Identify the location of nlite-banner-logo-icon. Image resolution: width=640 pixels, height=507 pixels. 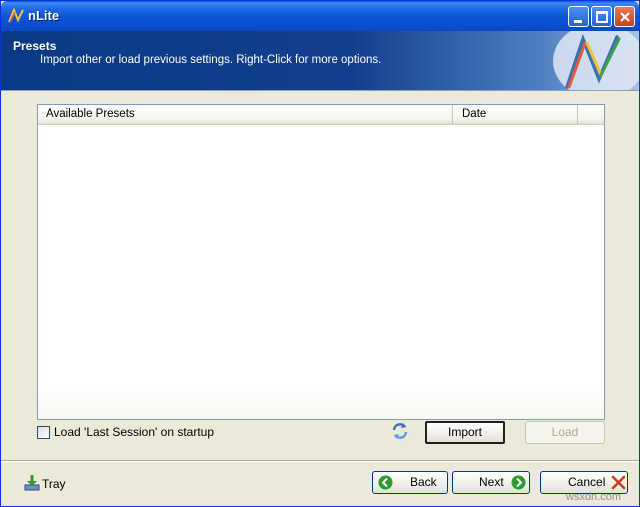
(596, 60).